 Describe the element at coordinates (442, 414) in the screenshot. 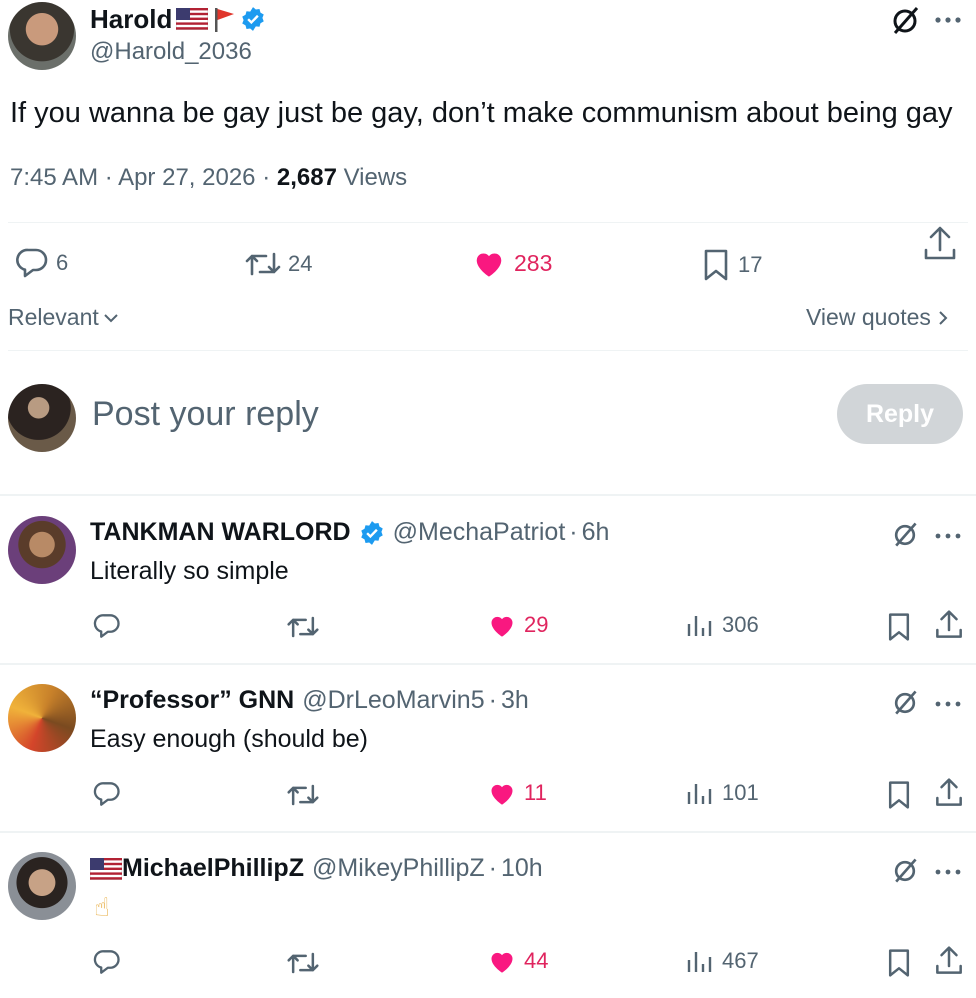

I see `reply-input: Post your reply` at that location.